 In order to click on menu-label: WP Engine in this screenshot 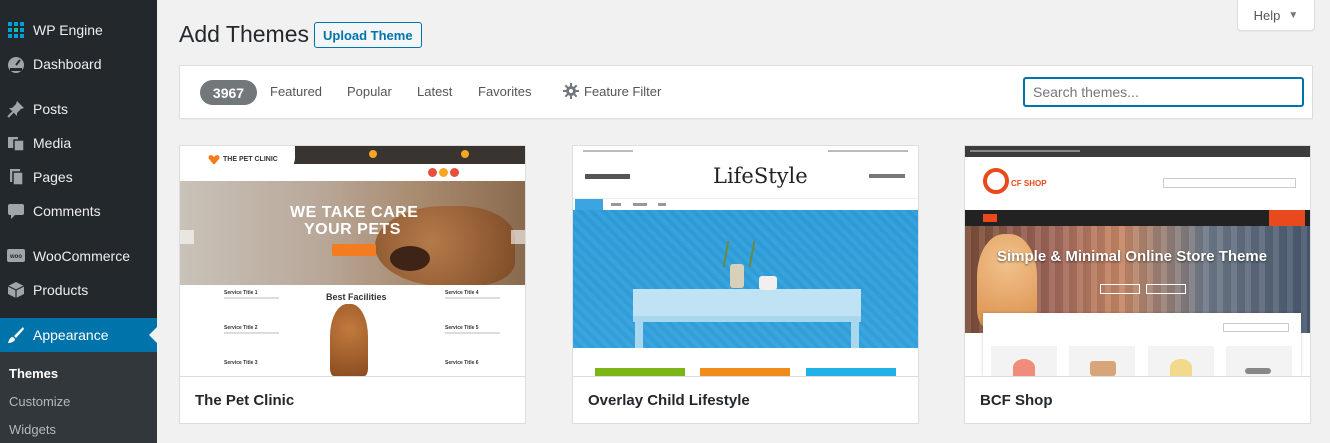, I will do `click(68, 30)`.